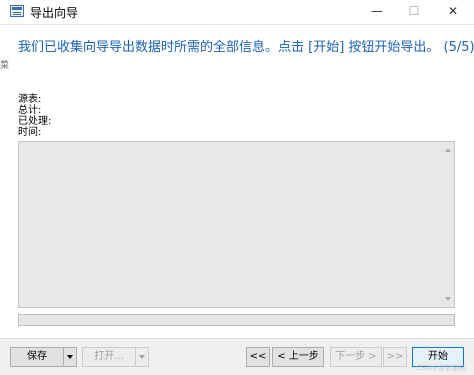 This screenshot has width=474, height=375. Describe the element at coordinates (298, 357) in the screenshot. I see `previous-step-button: < 上一步` at that location.